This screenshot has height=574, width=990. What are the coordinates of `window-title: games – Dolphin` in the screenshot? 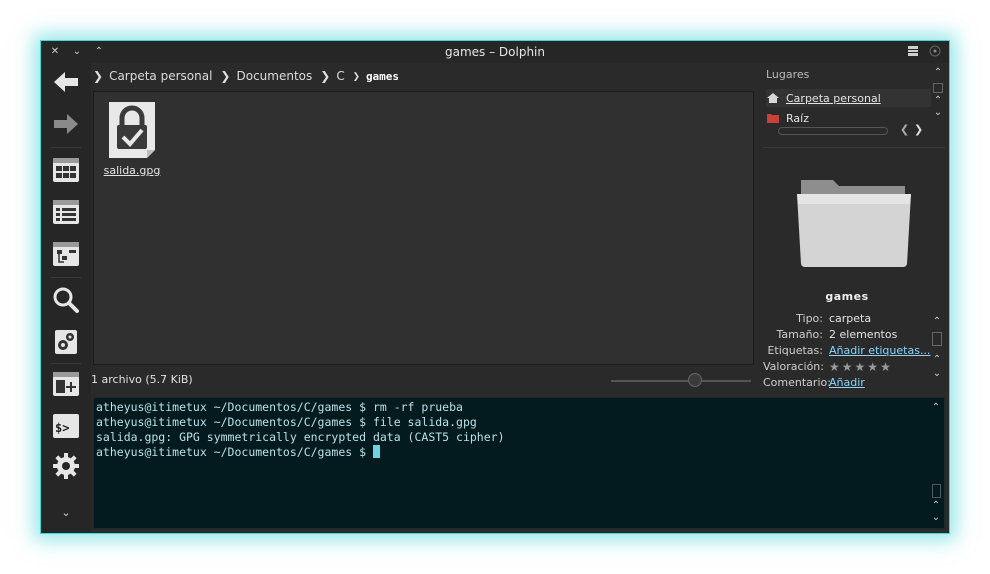 It's located at (494, 52).